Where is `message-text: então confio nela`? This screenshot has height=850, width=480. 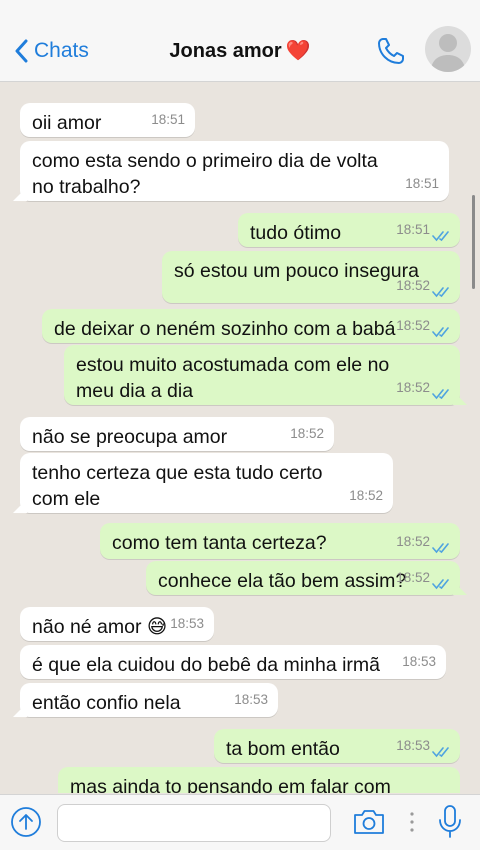 message-text: então confio nela is located at coordinates (106, 703).